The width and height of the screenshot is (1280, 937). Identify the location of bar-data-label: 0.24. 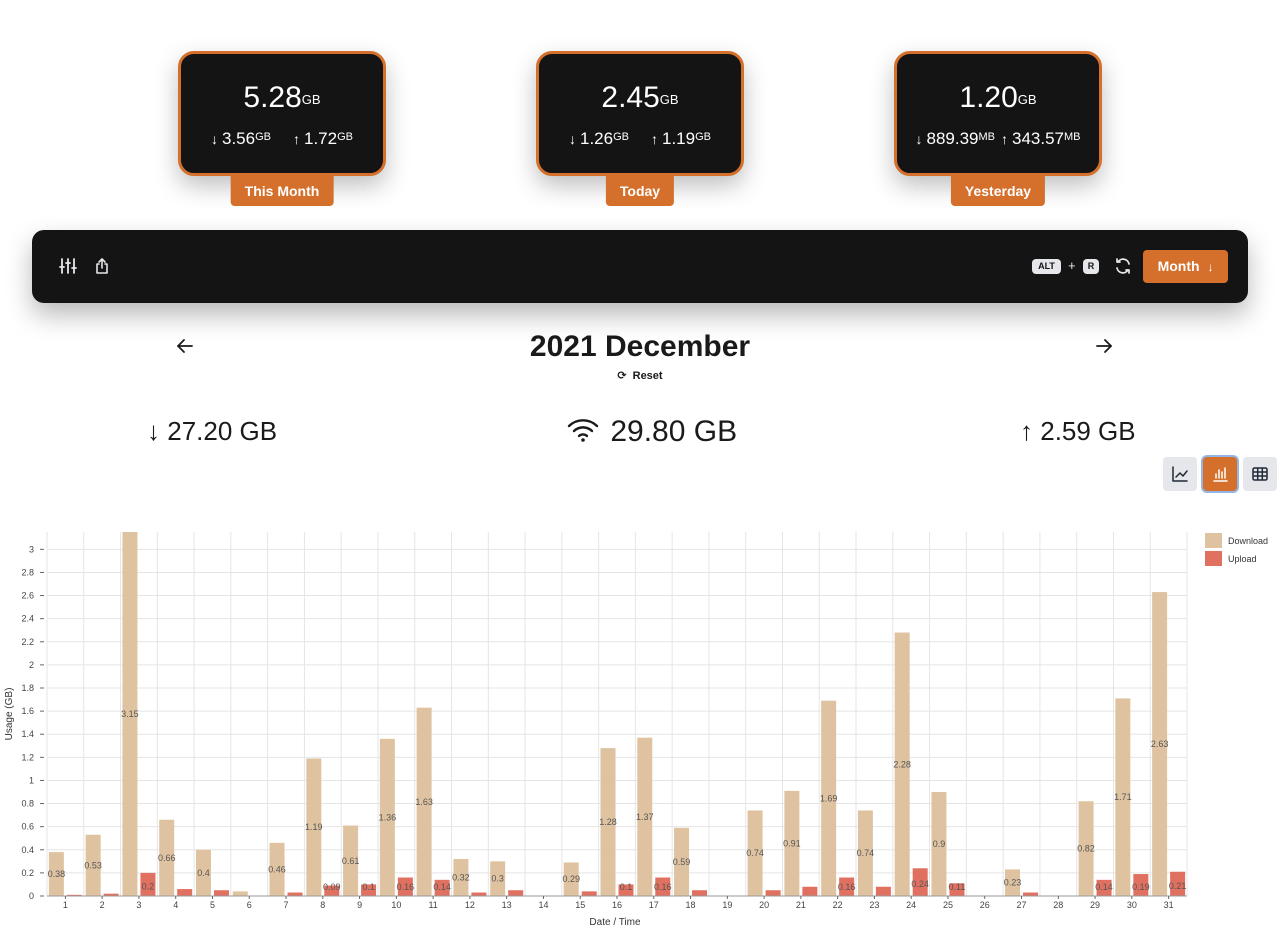
(920, 884).